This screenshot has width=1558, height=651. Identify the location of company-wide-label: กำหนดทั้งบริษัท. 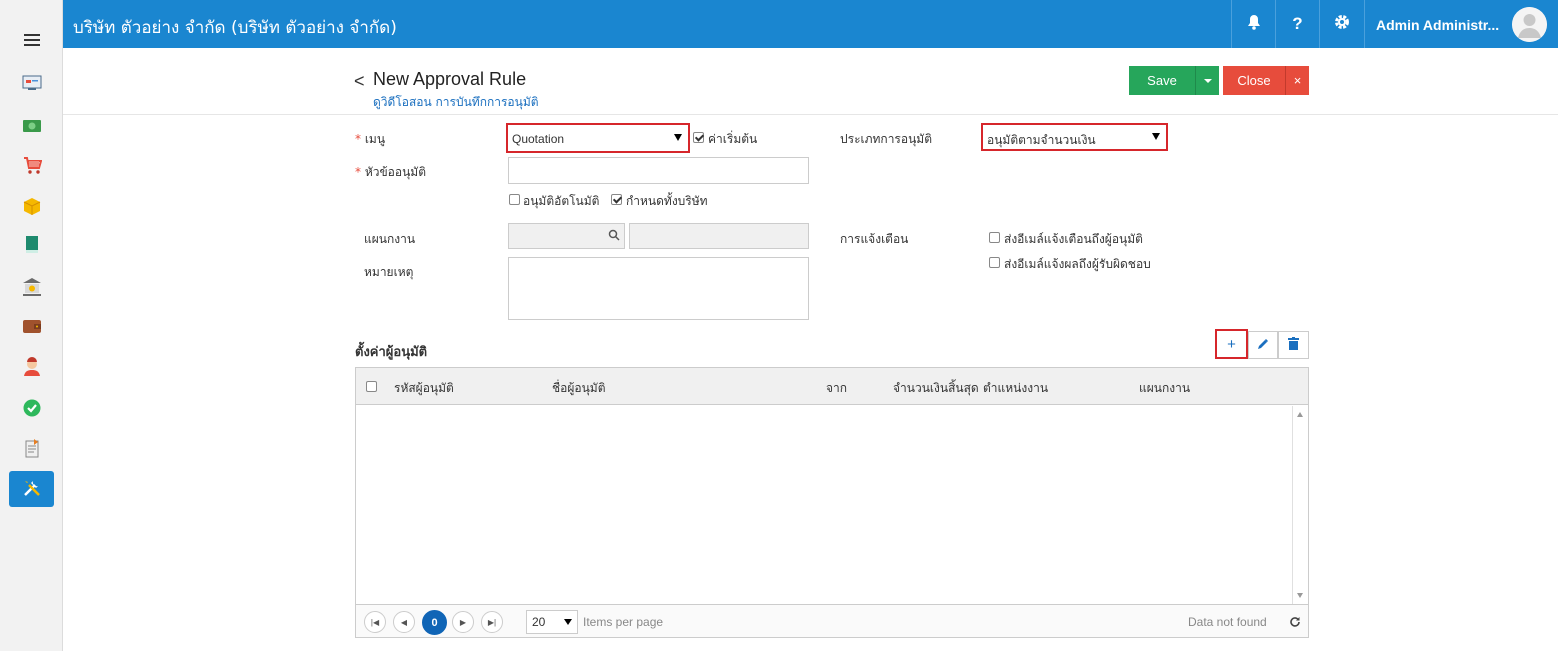
(667, 201).